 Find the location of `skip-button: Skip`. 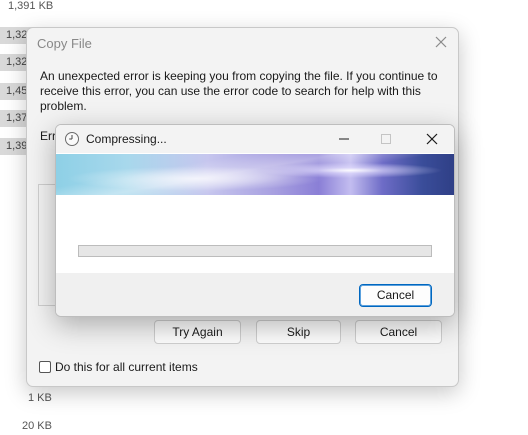

skip-button: Skip is located at coordinates (298, 332).